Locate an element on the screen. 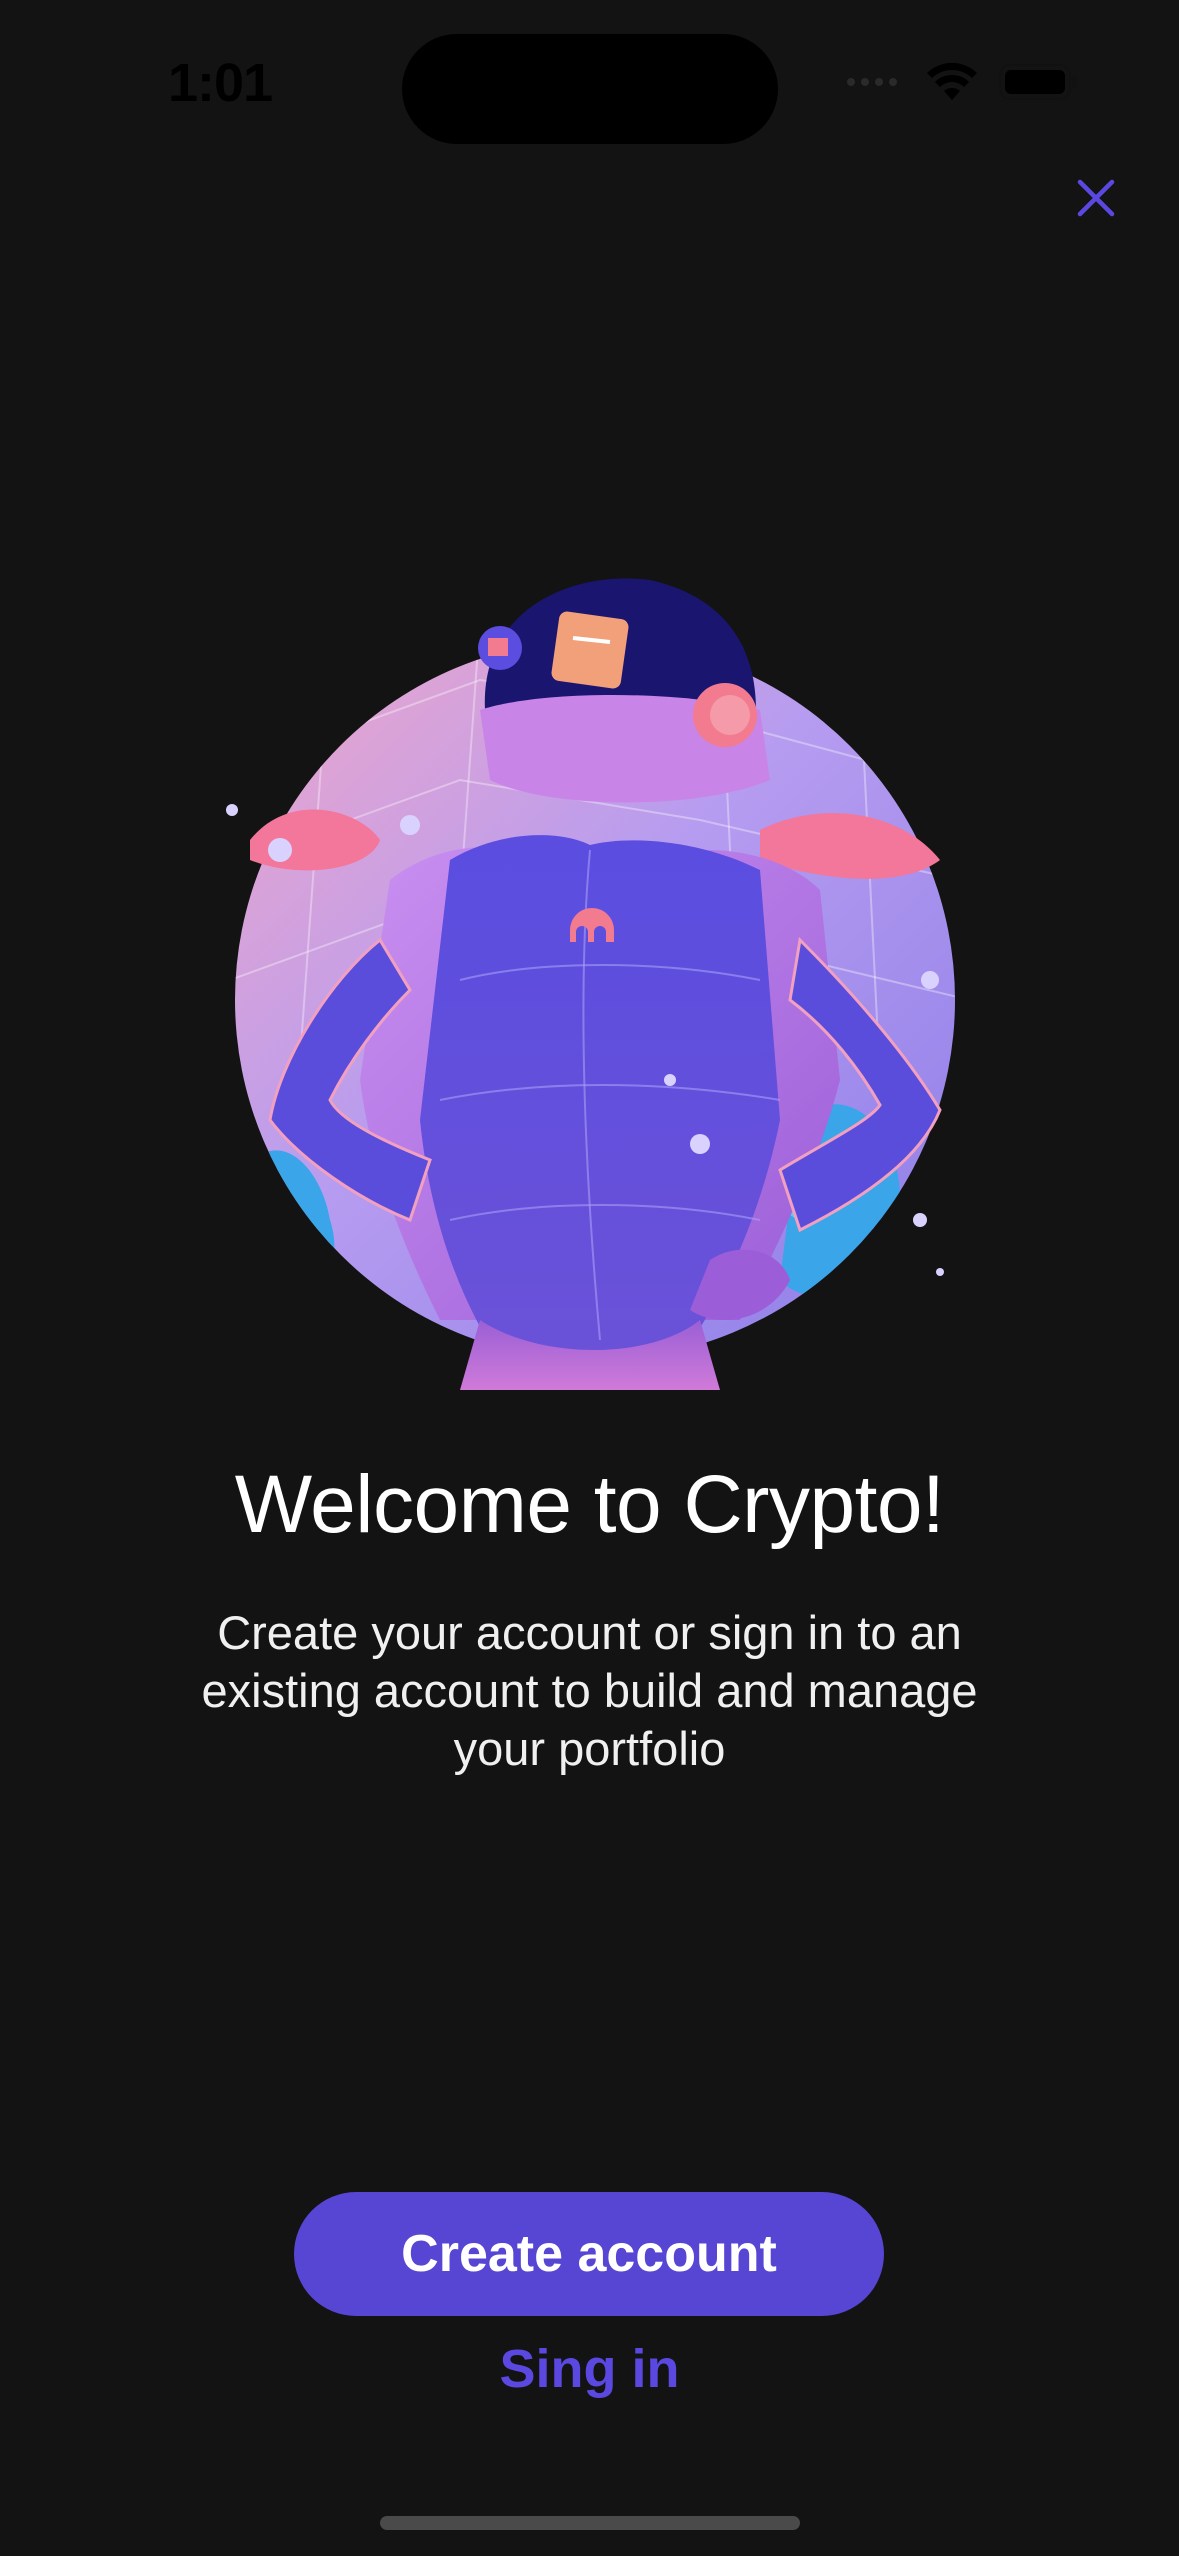  sign-in-link: Sing in is located at coordinates (589, 2369).